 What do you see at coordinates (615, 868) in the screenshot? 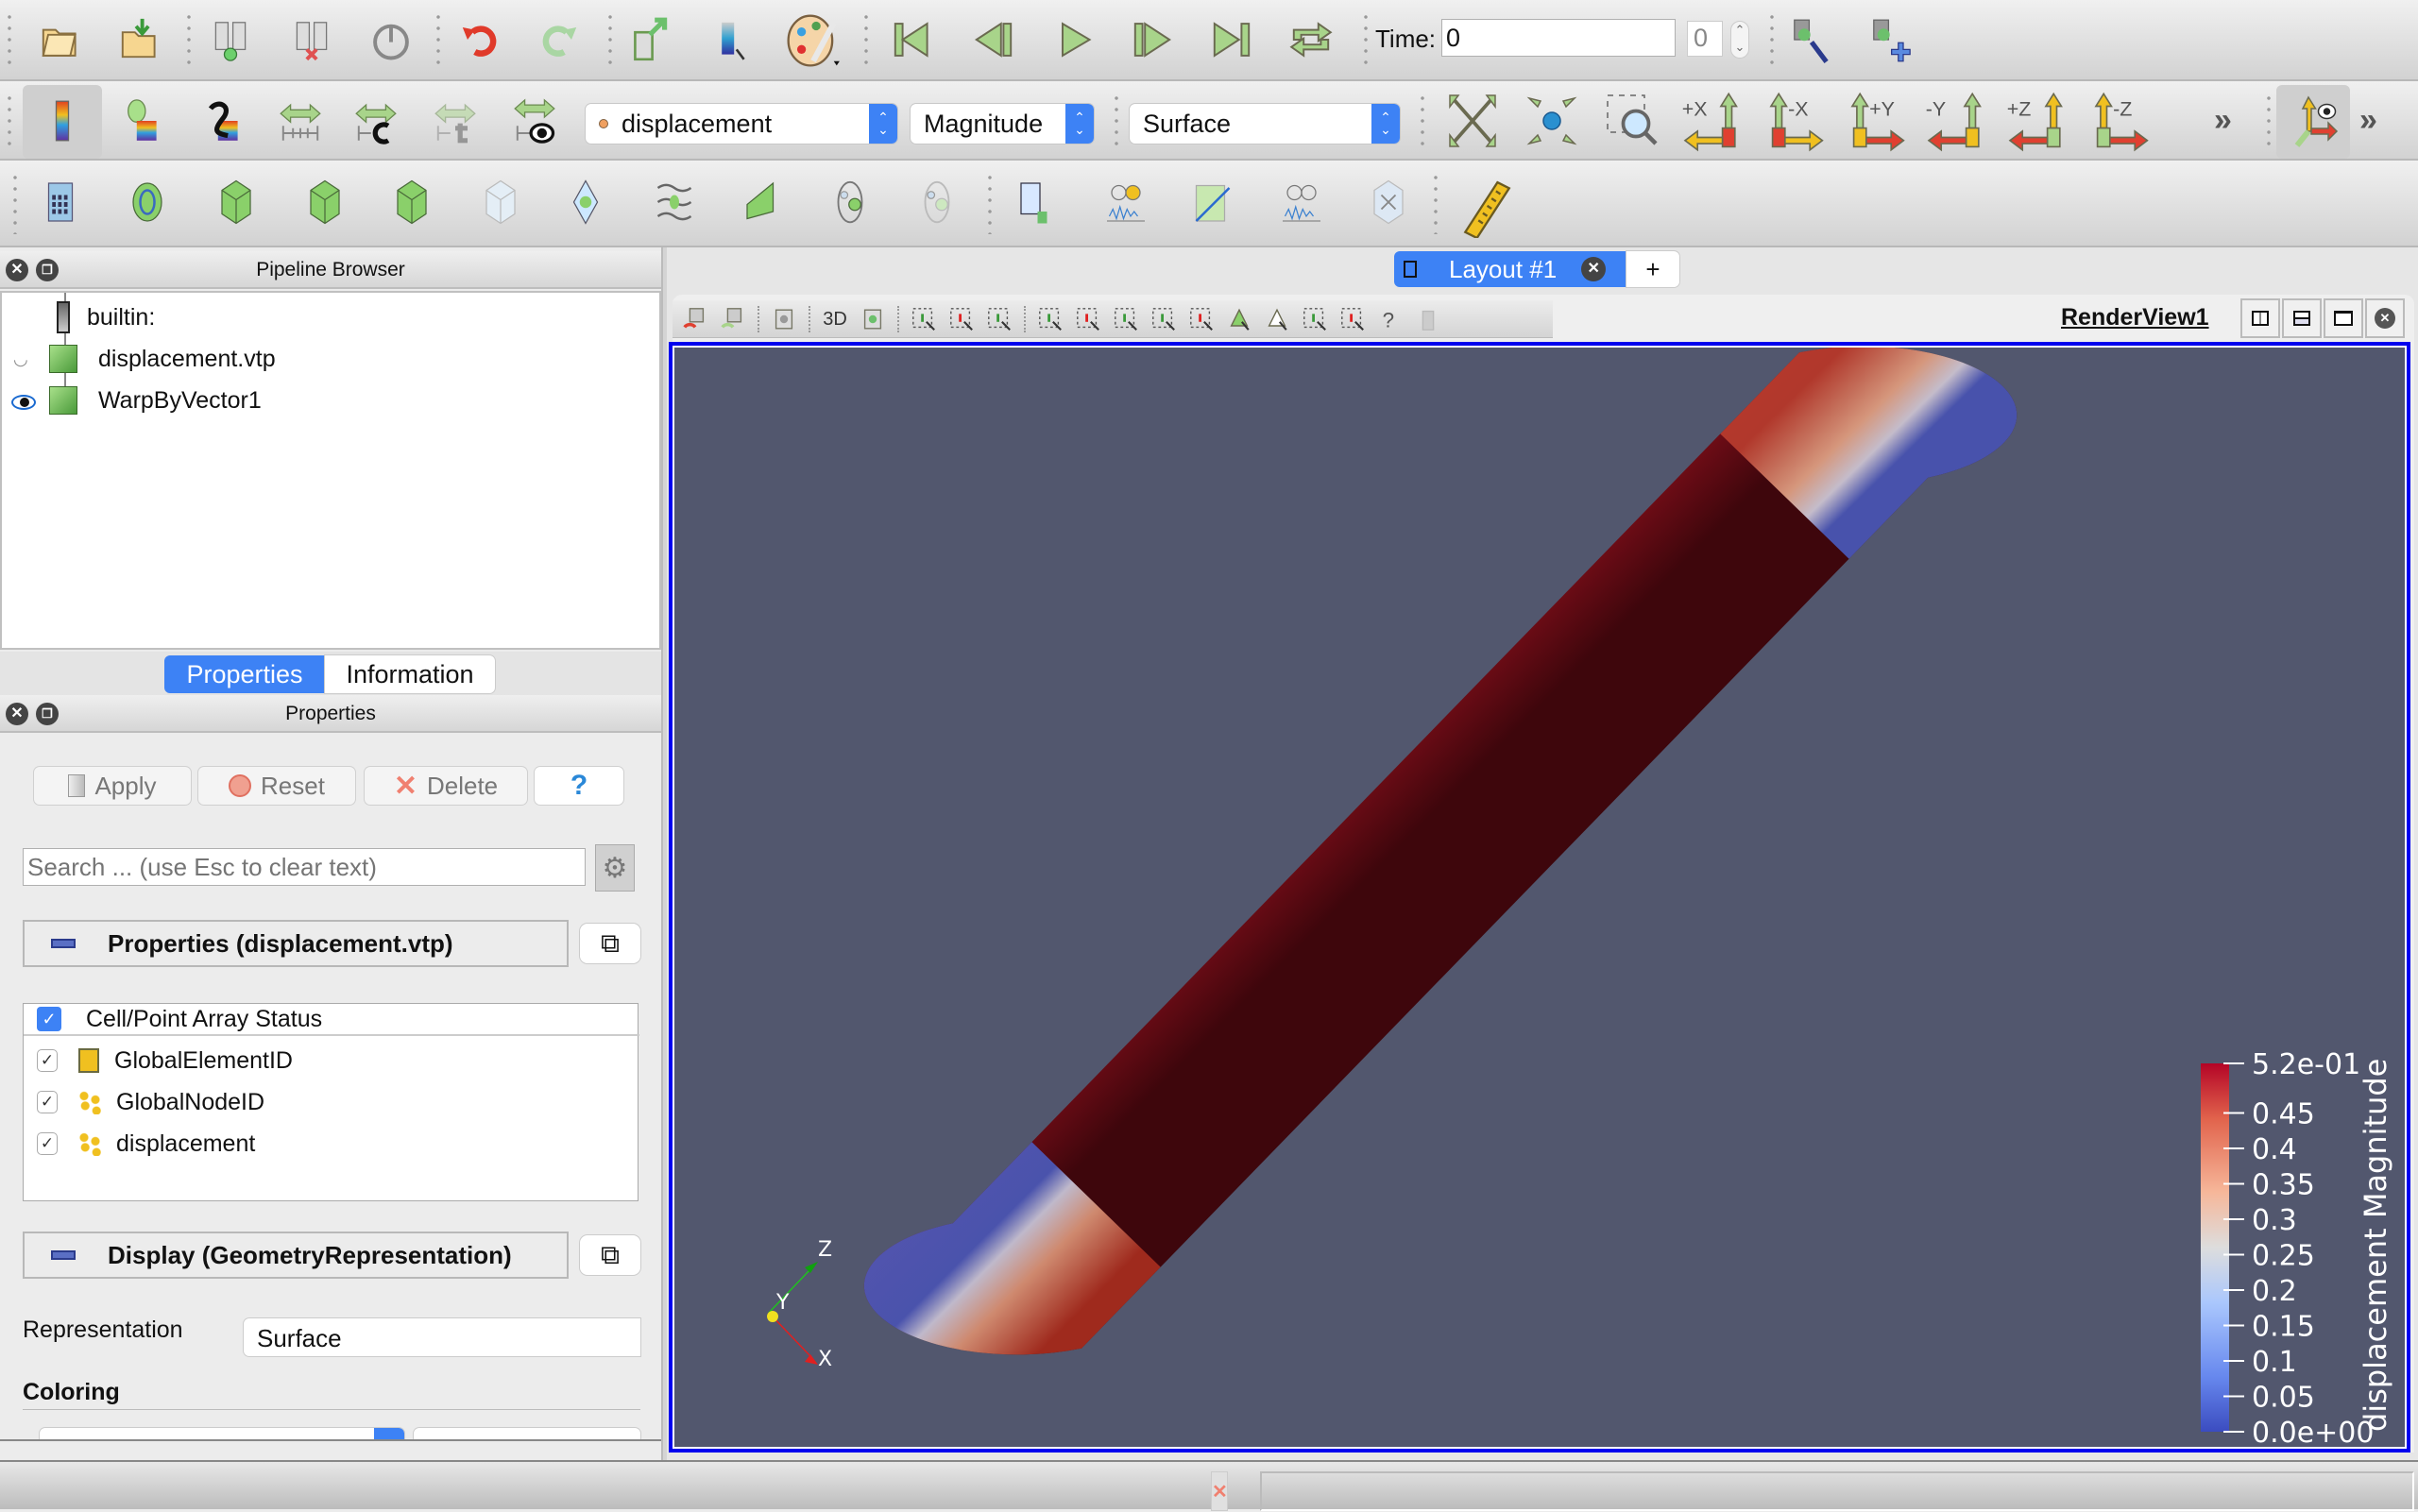
I see `advanced-settings-button: ⚙` at bounding box center [615, 868].